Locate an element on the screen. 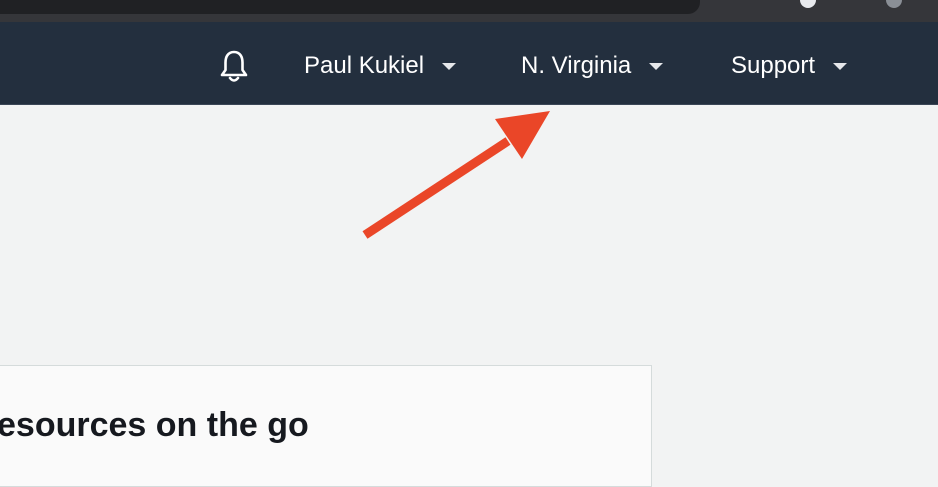 This screenshot has height=487, width=938. notifications-button is located at coordinates (234, 66).